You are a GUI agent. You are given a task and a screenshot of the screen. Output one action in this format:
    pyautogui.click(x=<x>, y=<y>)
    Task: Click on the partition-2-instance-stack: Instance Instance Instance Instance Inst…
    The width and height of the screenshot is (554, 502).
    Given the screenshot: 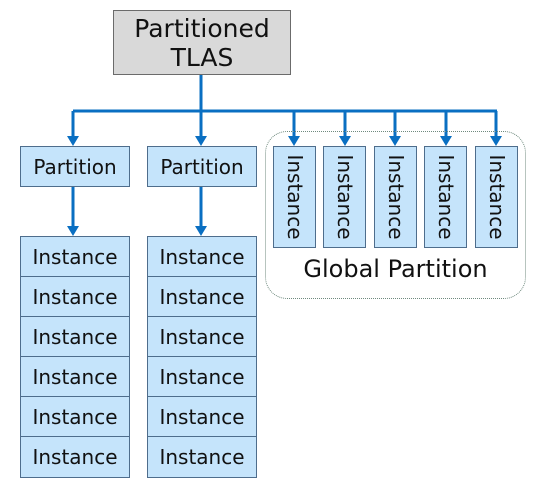 What is the action you would take?
    pyautogui.click(x=202, y=357)
    